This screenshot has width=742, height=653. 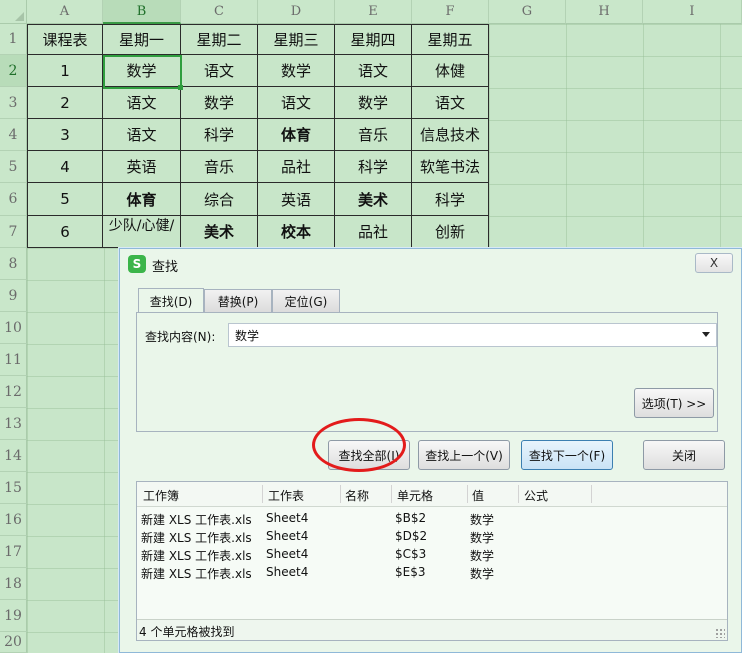 What do you see at coordinates (219, 12) in the screenshot?
I see `column-header-c: C` at bounding box center [219, 12].